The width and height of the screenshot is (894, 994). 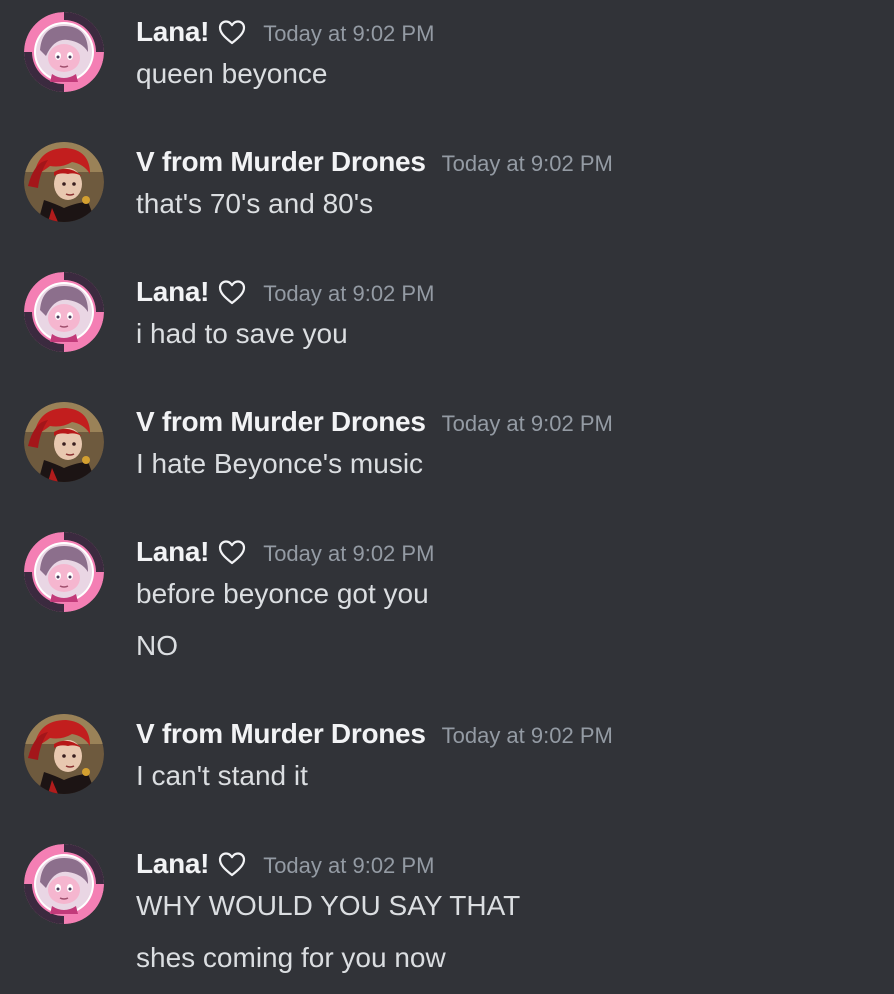 I want to click on message-text: that's 70's and 80's, so click(x=255, y=203).